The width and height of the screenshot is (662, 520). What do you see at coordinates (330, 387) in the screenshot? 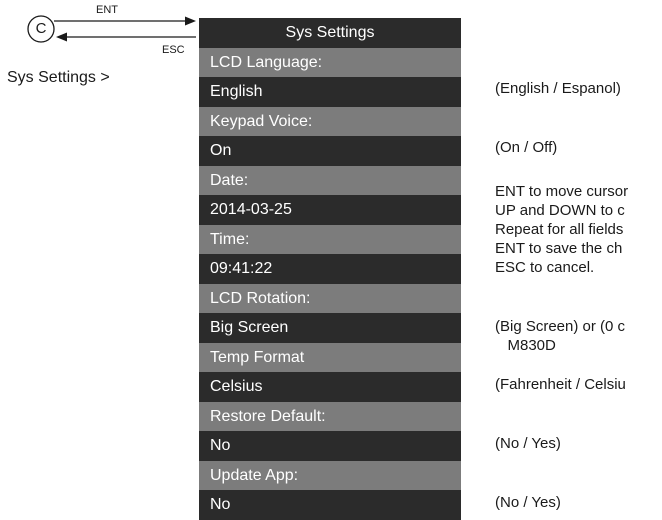
I see `setting-value: Celsius` at bounding box center [330, 387].